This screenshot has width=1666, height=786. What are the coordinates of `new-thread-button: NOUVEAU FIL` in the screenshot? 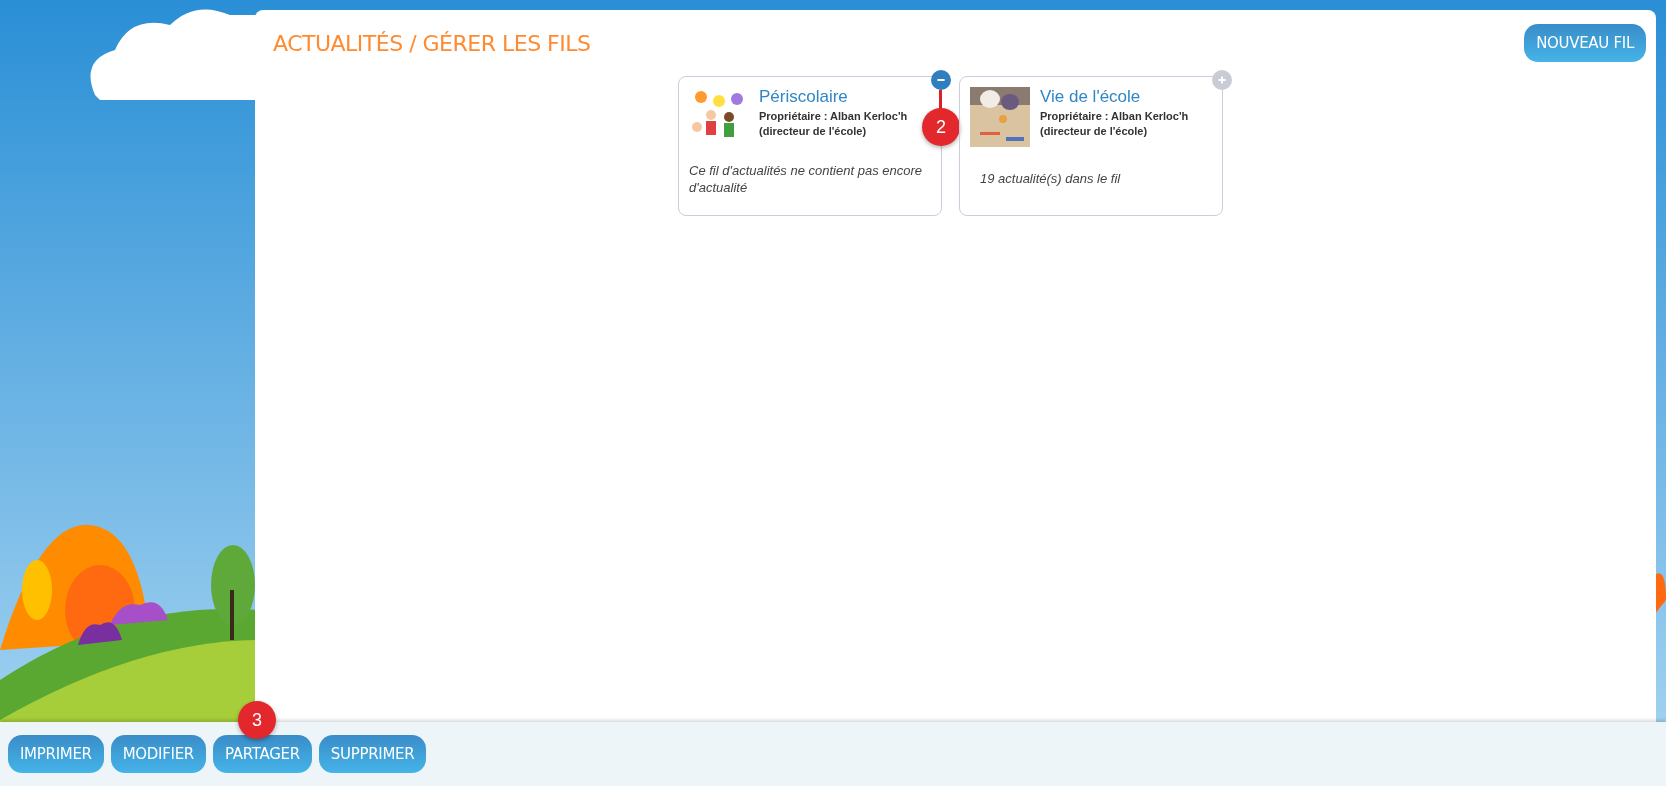 It's located at (1585, 43).